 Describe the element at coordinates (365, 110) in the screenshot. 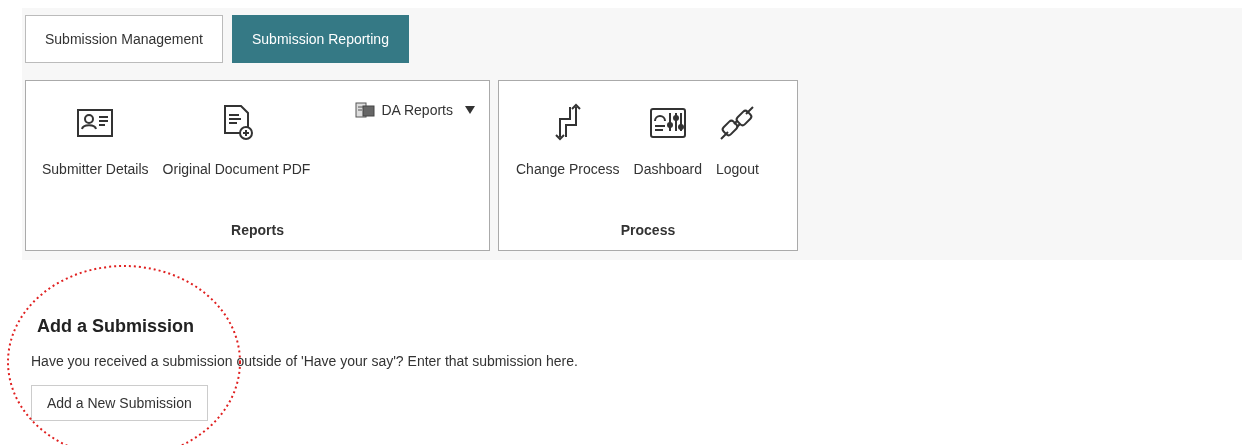

I see `report-icon` at that location.